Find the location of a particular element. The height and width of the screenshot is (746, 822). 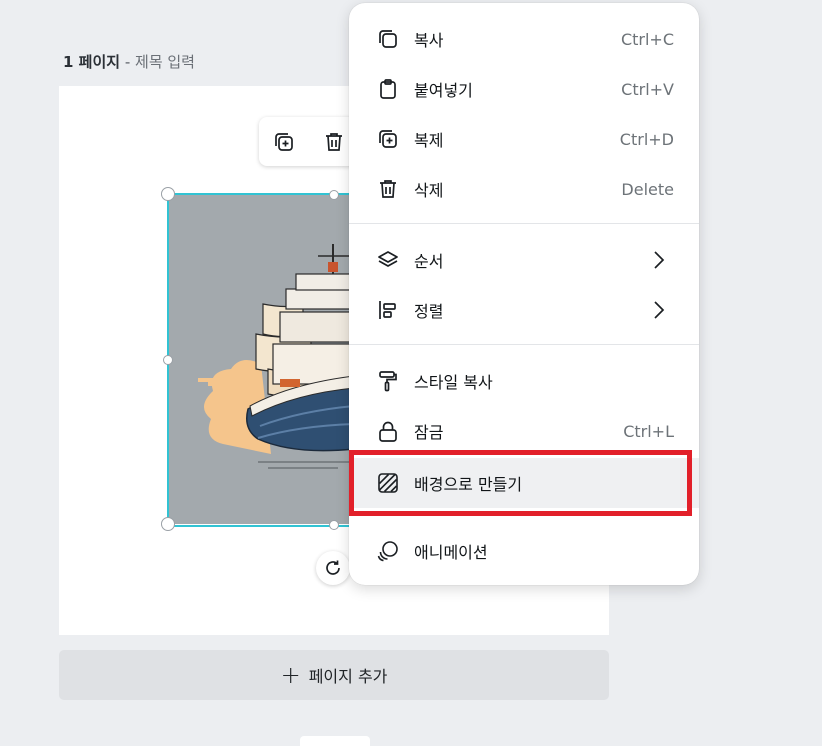

resize-handle-top-left is located at coordinates (168, 194).